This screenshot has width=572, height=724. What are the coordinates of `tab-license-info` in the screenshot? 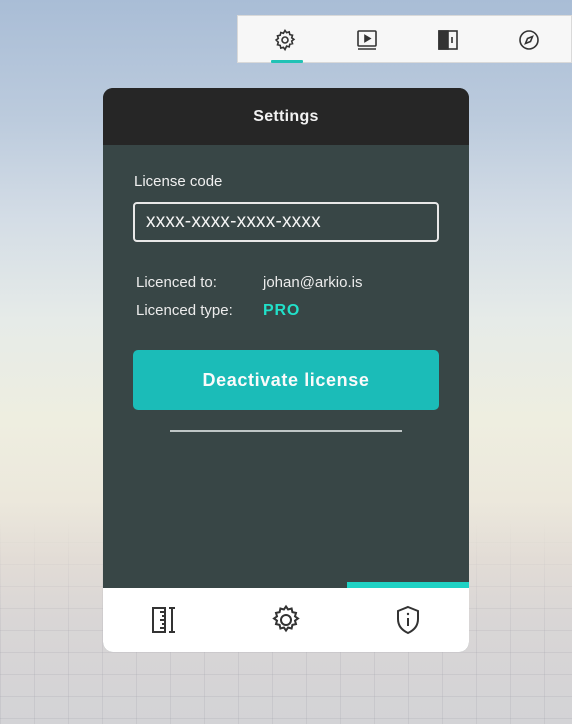 It's located at (408, 620).